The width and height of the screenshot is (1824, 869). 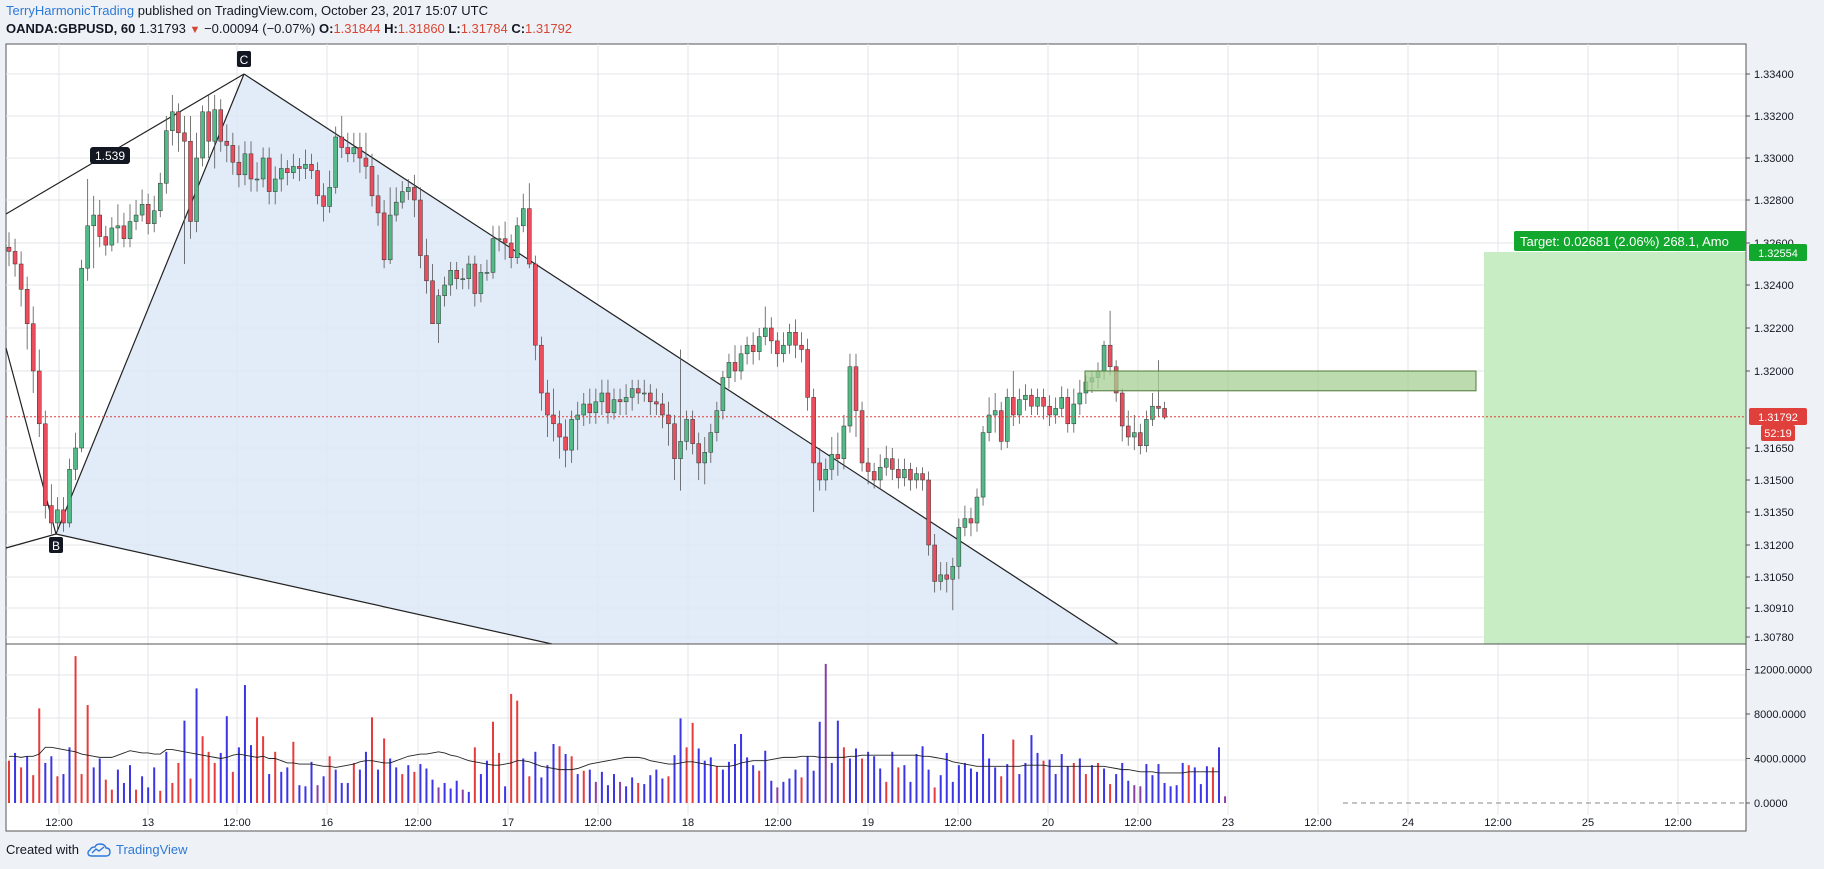 I want to click on target-price-badge: 1.32554, so click(x=1778, y=254).